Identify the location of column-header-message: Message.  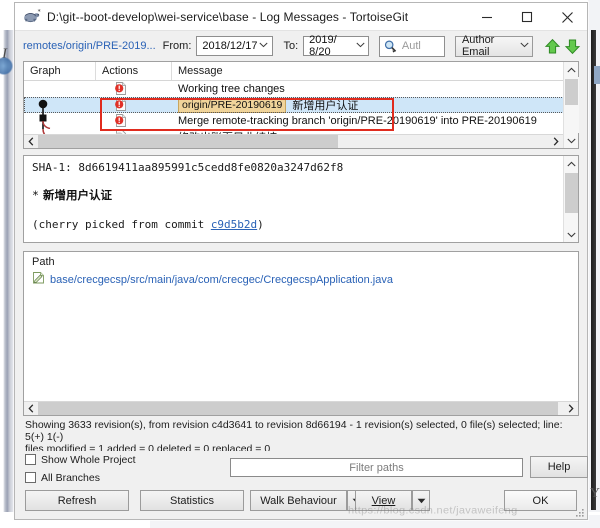
(375, 71).